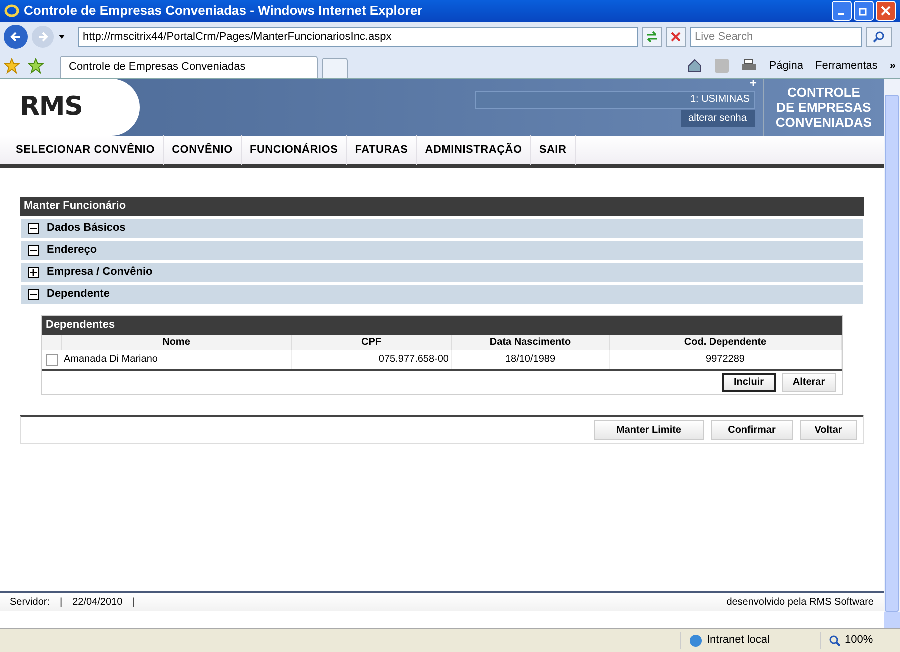  I want to click on section-header: Dados Básicos, so click(442, 228).